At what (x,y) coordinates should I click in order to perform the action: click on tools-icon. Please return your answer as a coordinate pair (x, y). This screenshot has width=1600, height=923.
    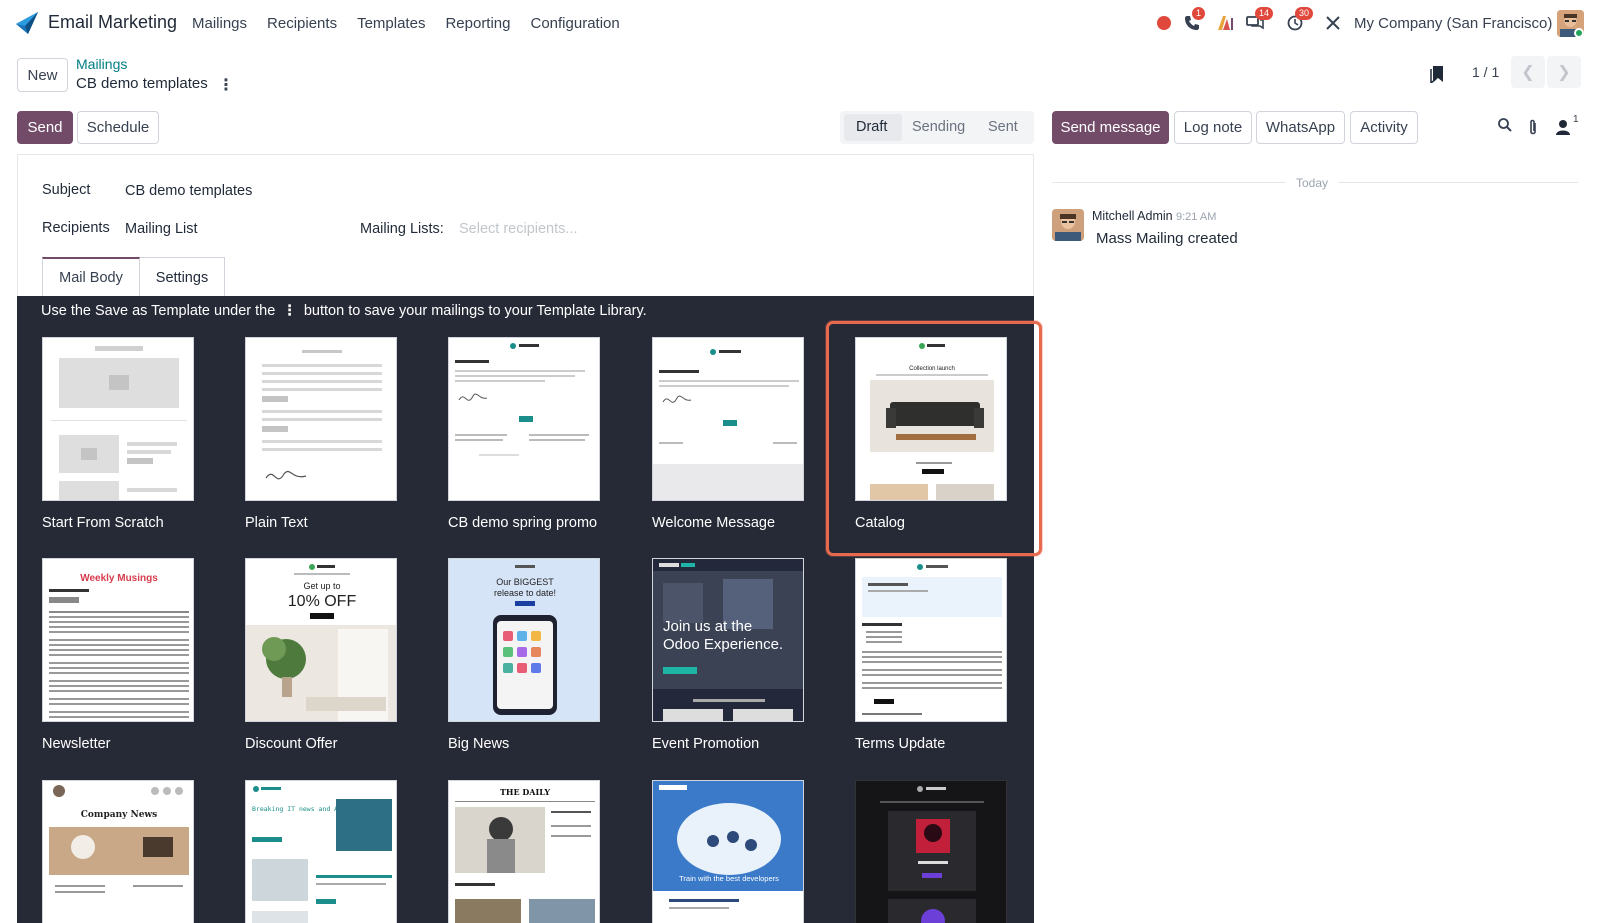
    Looking at the image, I should click on (1333, 23).